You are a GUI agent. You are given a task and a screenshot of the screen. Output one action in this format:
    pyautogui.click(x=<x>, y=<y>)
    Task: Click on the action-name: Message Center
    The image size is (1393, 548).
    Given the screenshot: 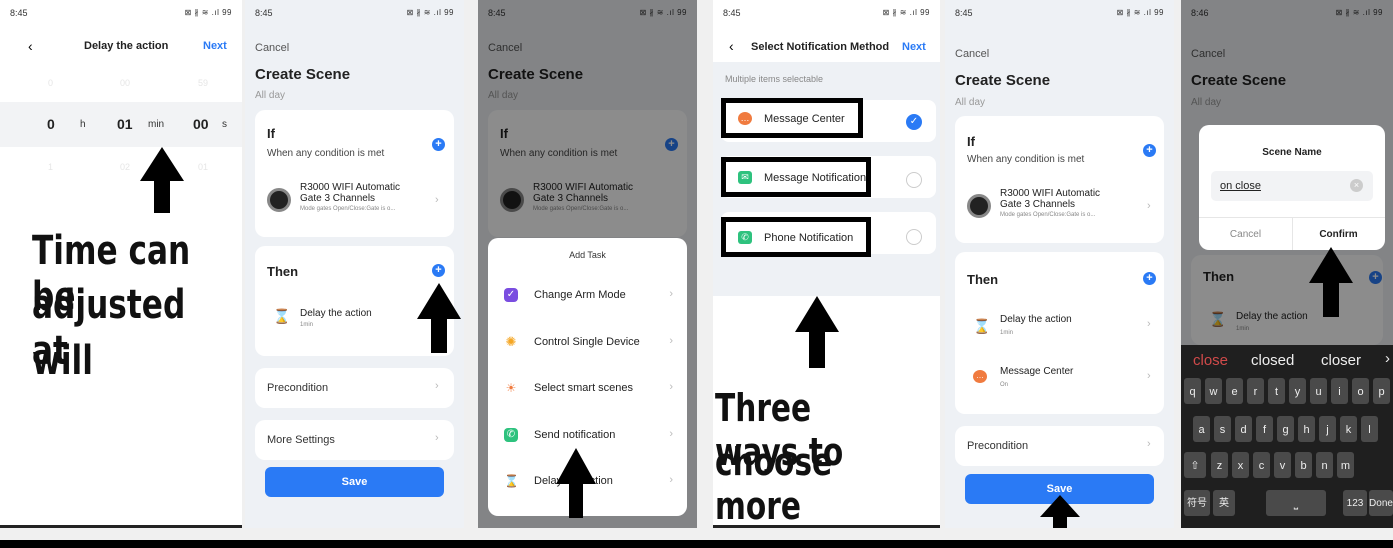 What is the action you would take?
    pyautogui.click(x=1036, y=371)
    